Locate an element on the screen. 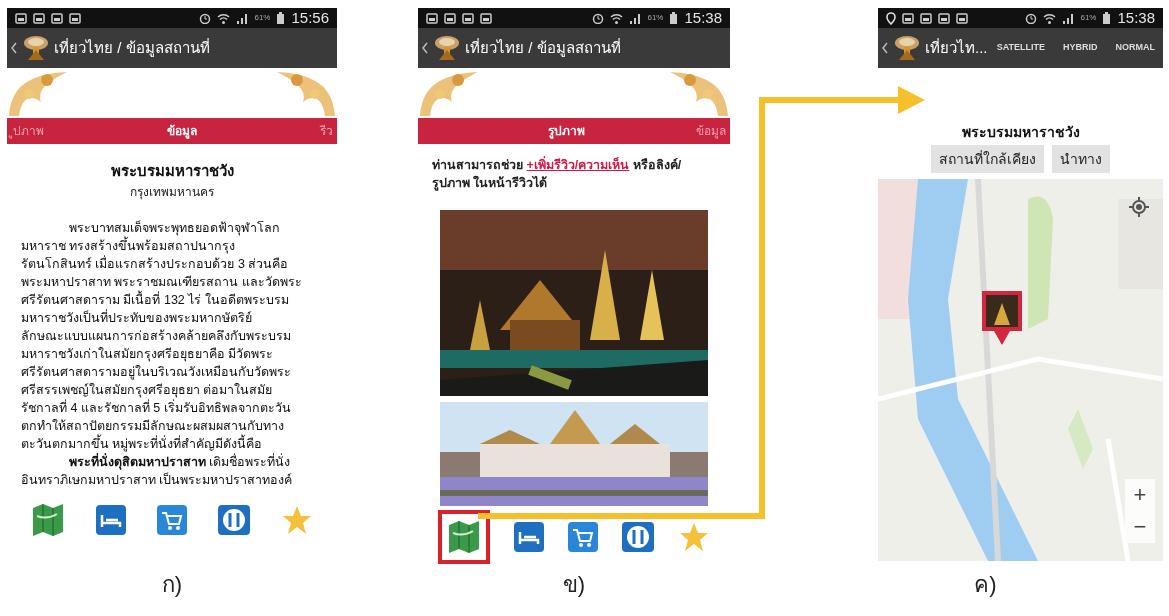  location-icon is located at coordinates (891, 18).